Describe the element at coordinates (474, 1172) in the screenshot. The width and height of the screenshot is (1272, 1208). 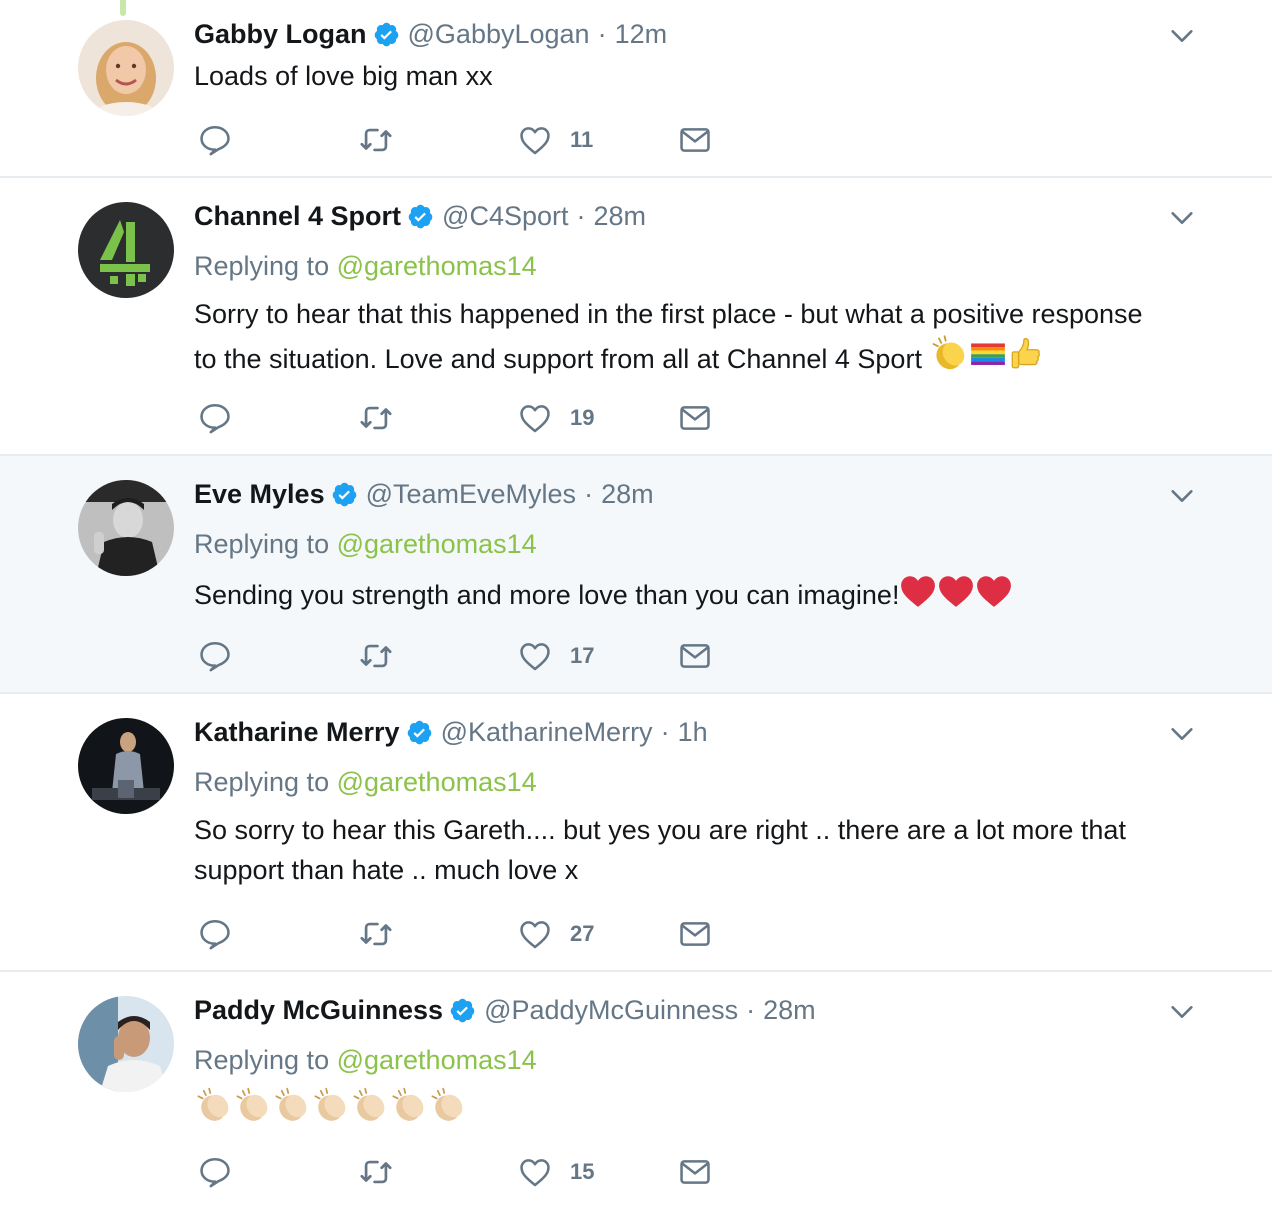
I see `tweet-actions: 15` at that location.